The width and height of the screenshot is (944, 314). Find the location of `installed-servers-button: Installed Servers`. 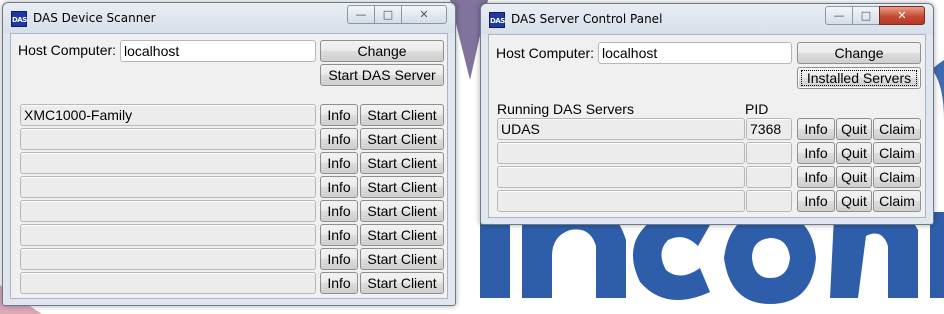

installed-servers-button: Installed Servers is located at coordinates (859, 78).